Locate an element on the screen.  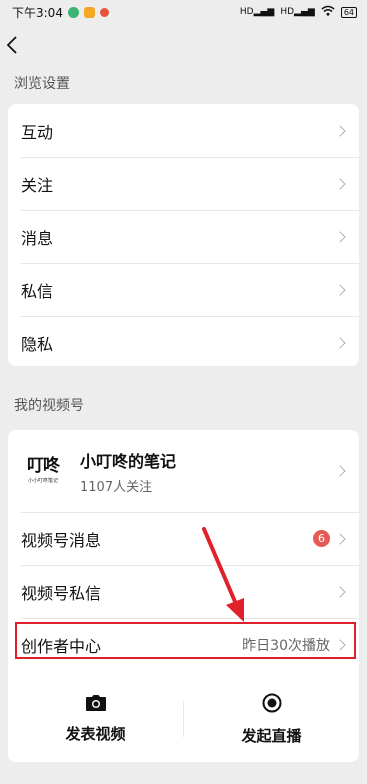
settings-item-private-messages: 私信 is located at coordinates (183, 289).